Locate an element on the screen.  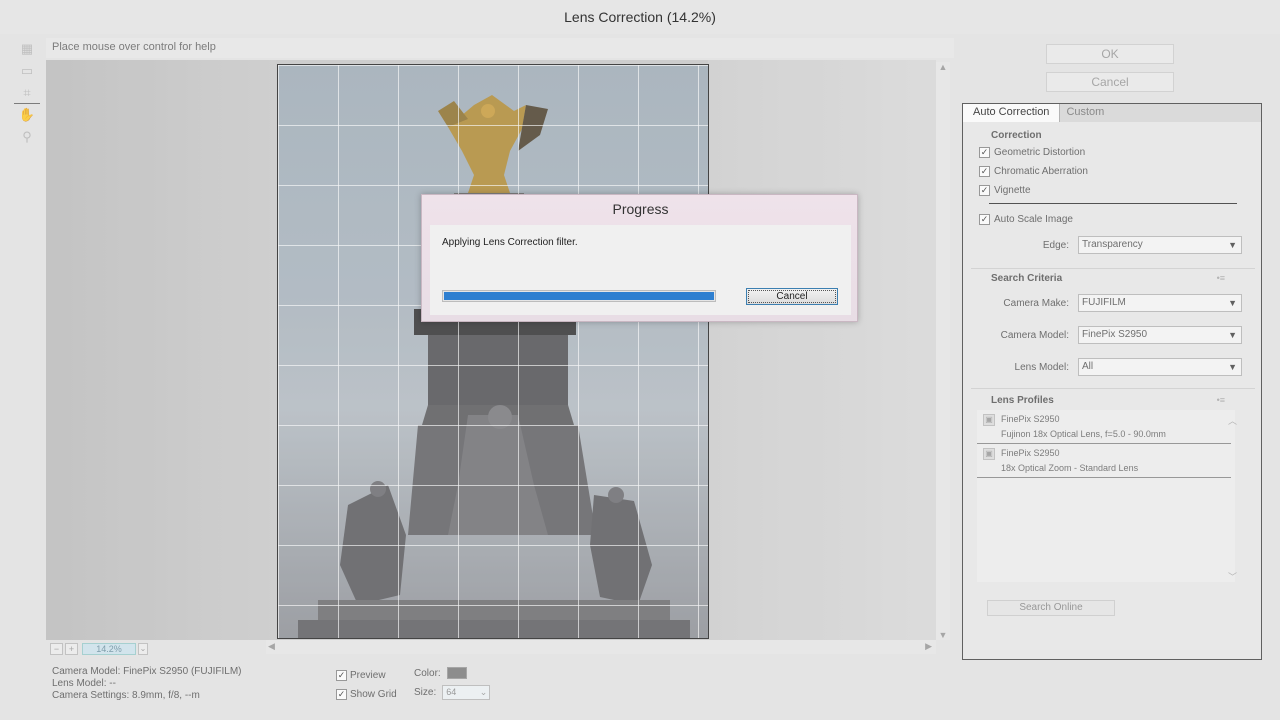
chromatic-aberration-checkbox: ✓ is located at coordinates (984, 171).